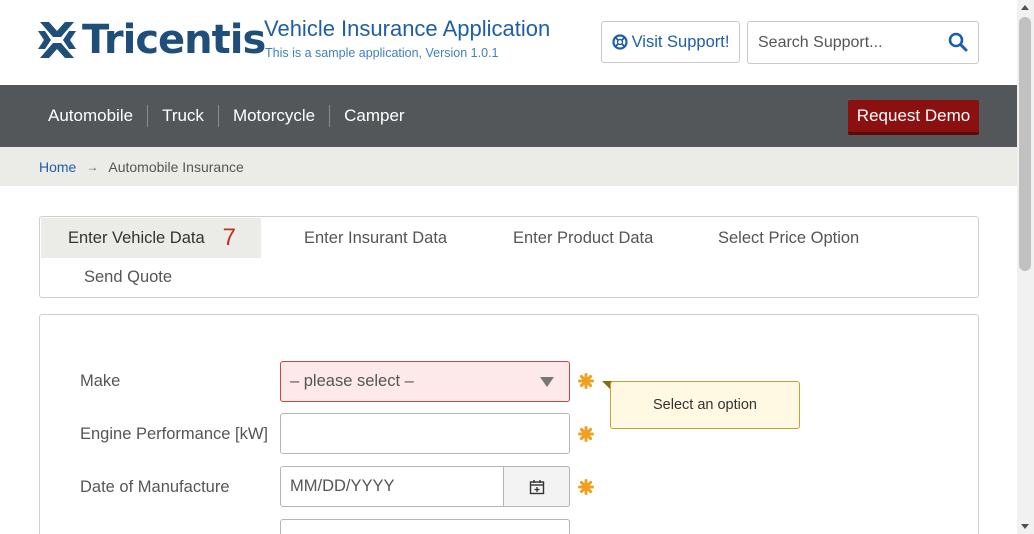  I want to click on nav-truck: Truck, so click(182, 116).